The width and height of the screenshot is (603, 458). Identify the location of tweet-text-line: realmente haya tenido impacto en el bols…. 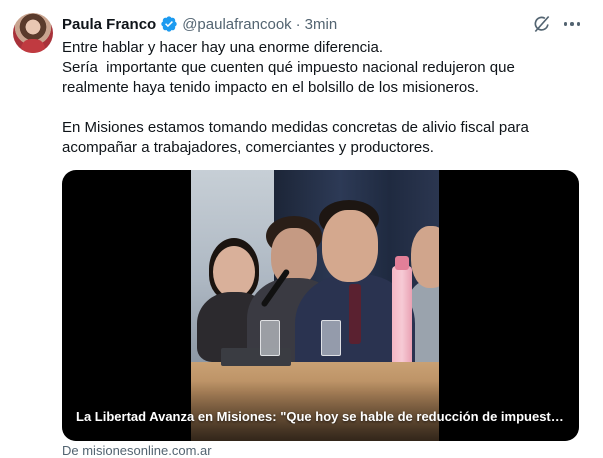
(270, 87).